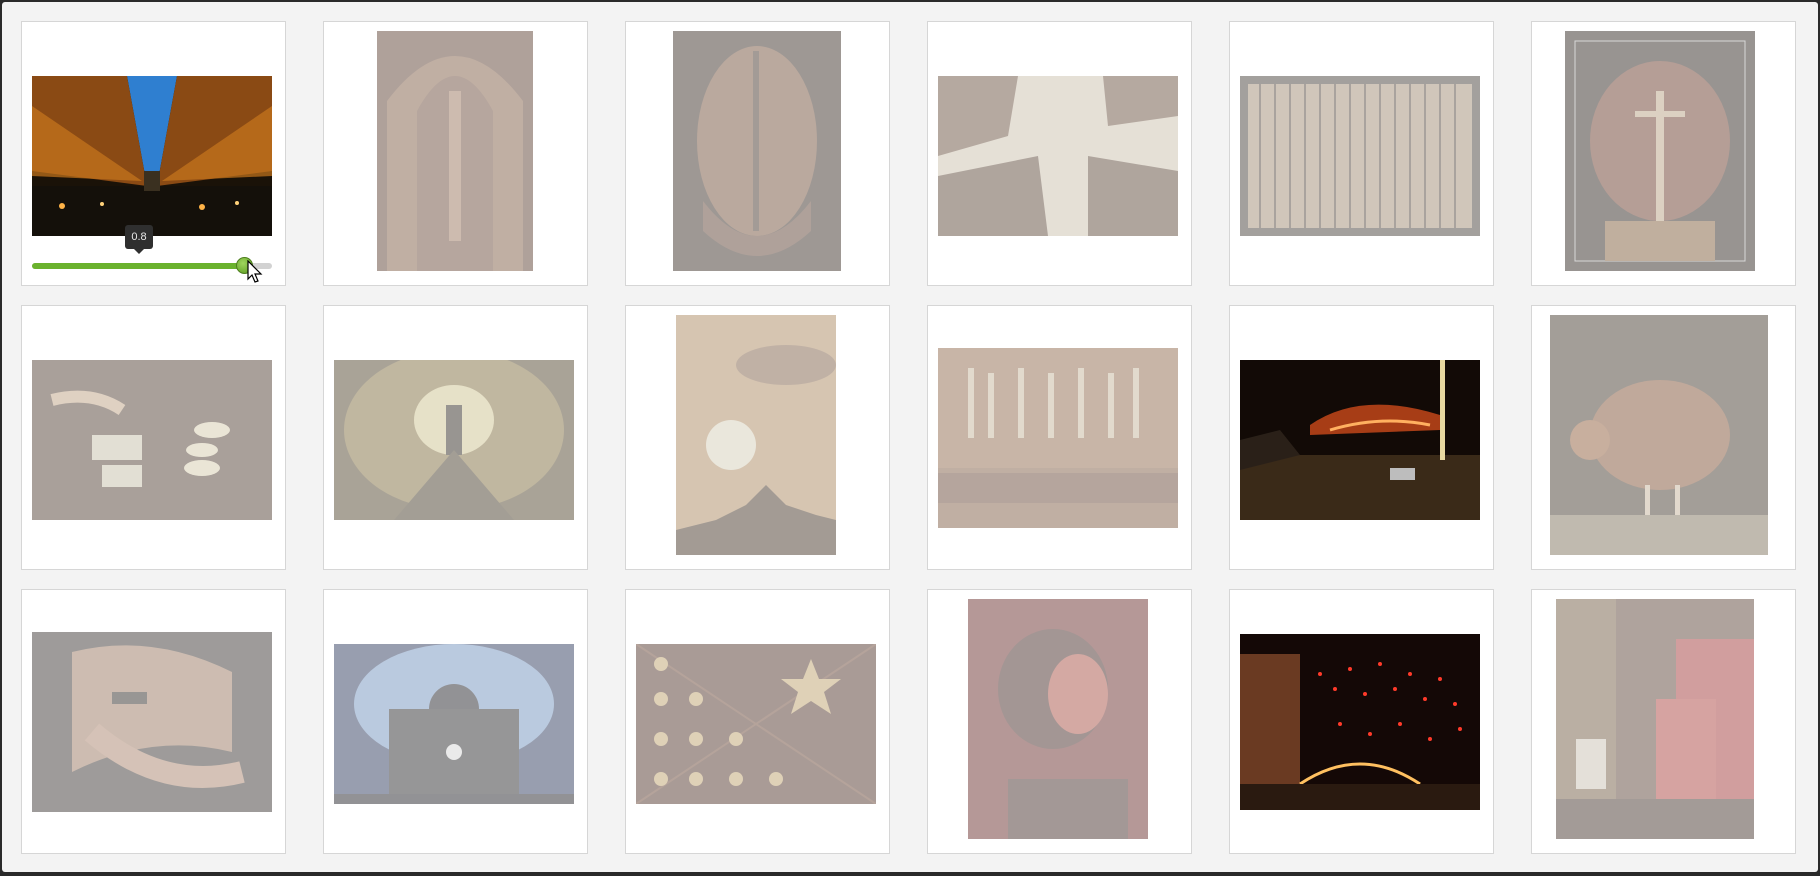 The height and width of the screenshot is (876, 1820). I want to click on photo-arabic-calligraphy, so click(1058, 438).